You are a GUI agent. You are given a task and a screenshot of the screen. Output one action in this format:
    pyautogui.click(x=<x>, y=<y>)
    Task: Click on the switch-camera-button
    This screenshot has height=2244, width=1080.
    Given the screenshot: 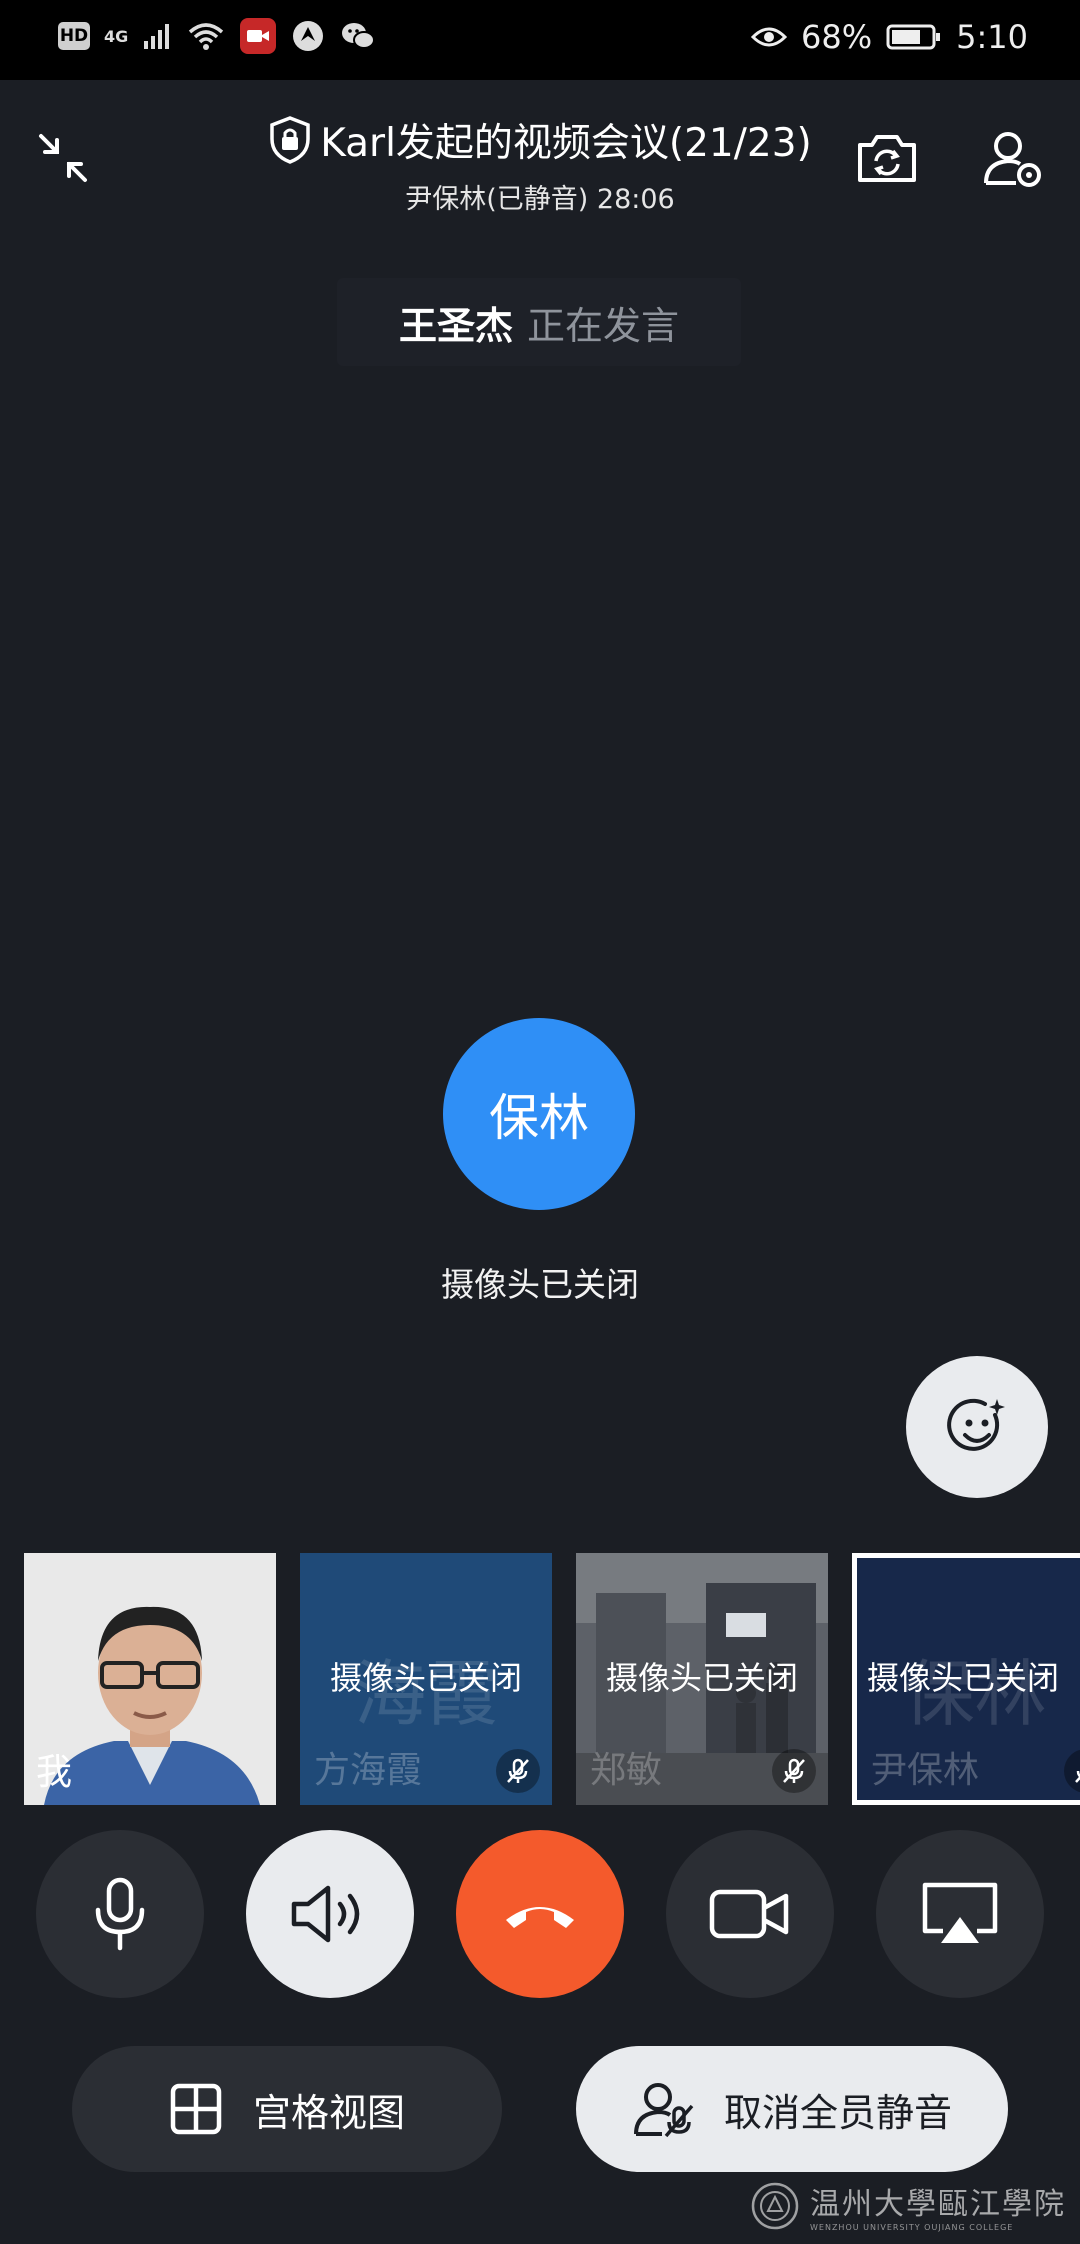 What is the action you would take?
    pyautogui.click(x=887, y=158)
    